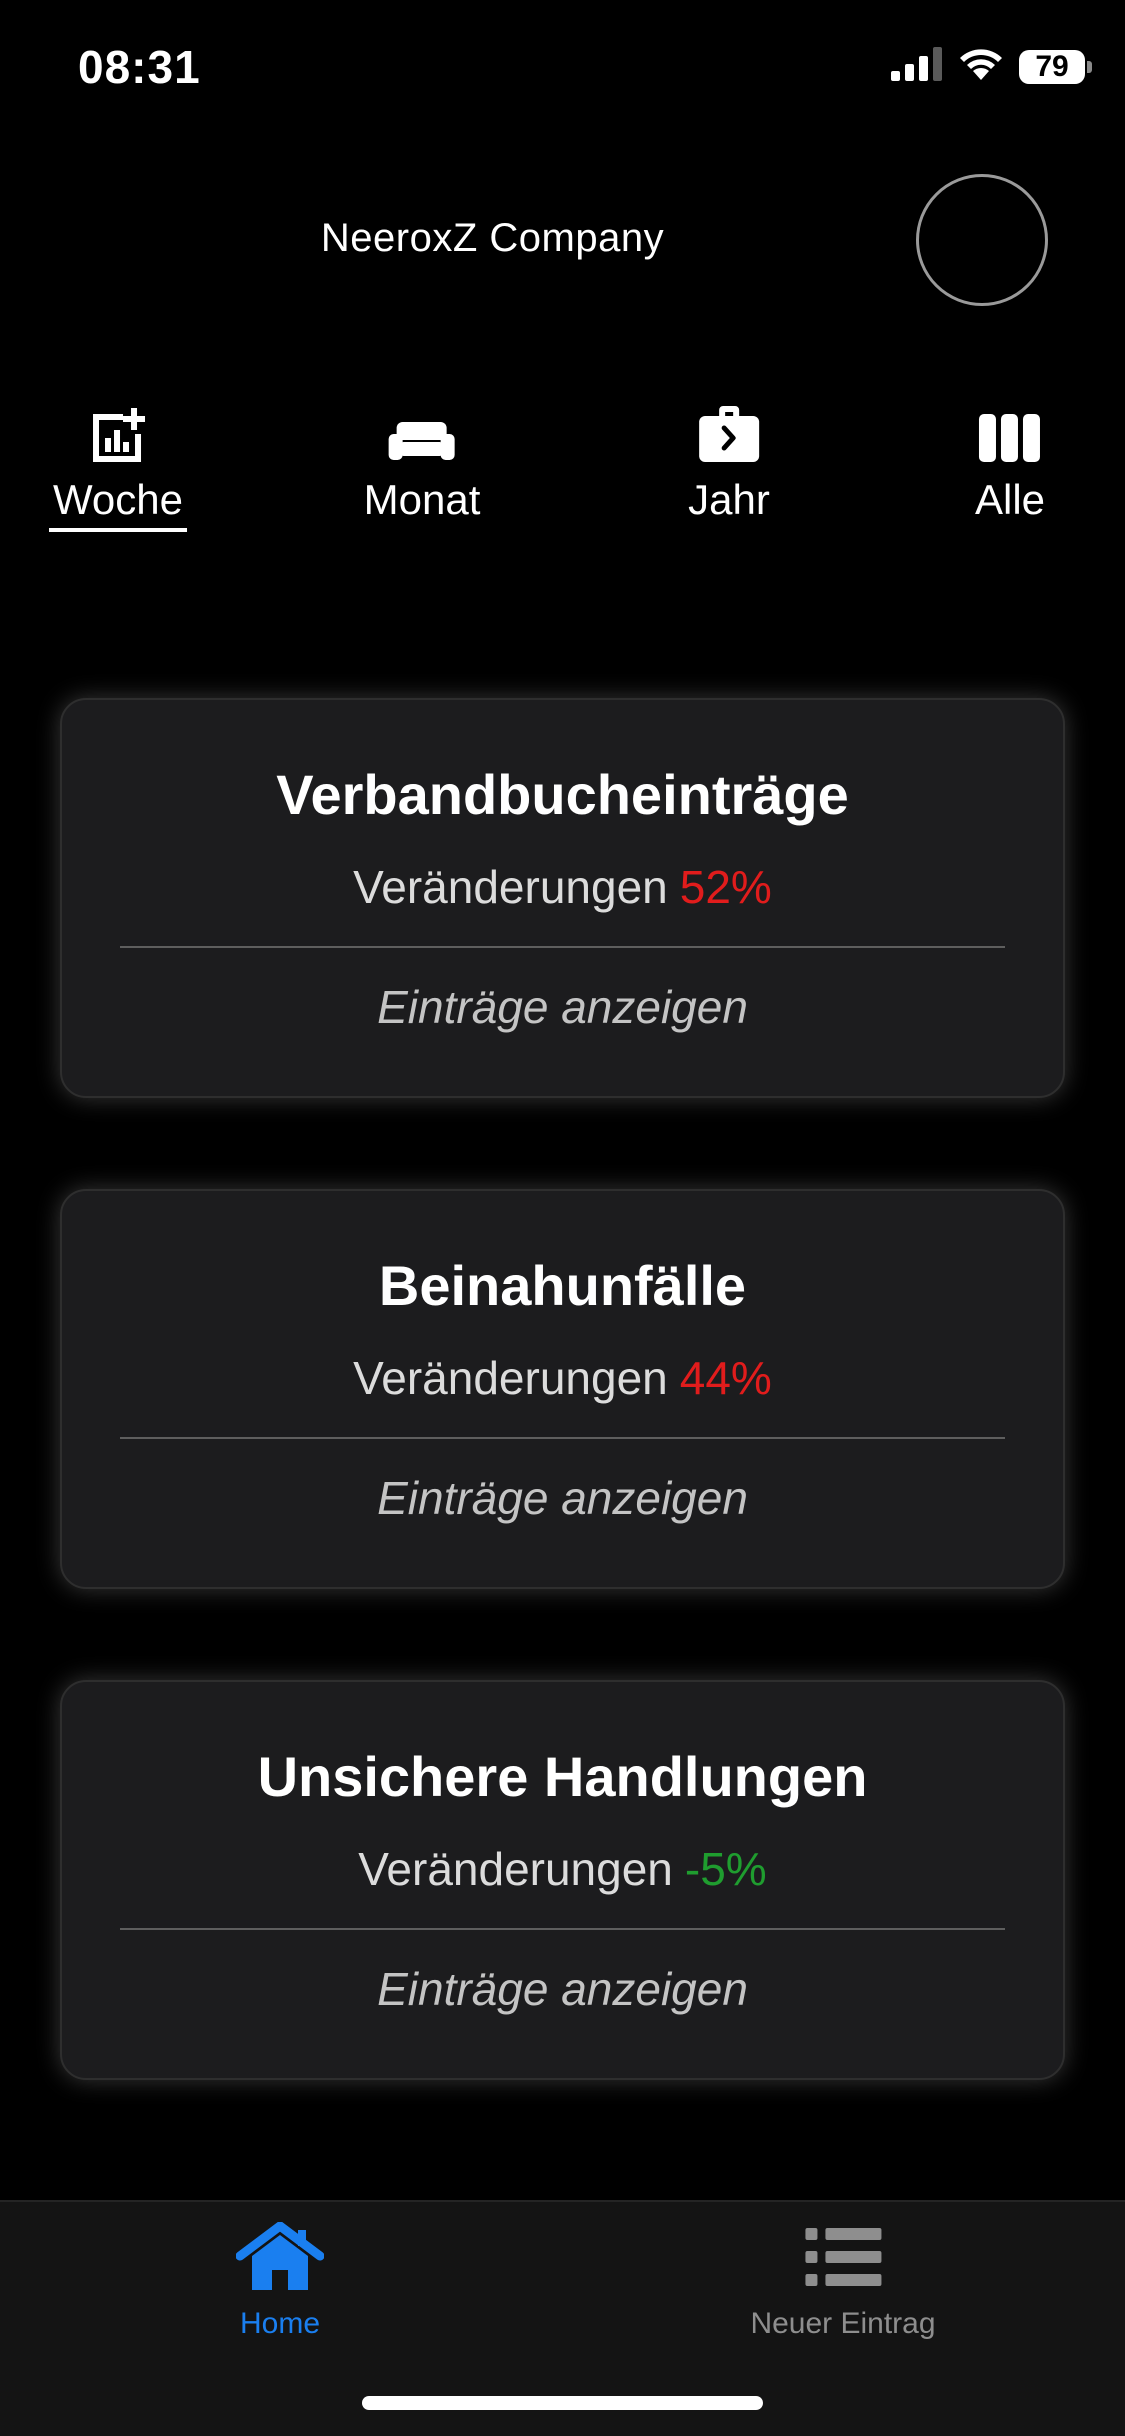  What do you see at coordinates (725, 1869) in the screenshot?
I see `change-value: -5%` at bounding box center [725, 1869].